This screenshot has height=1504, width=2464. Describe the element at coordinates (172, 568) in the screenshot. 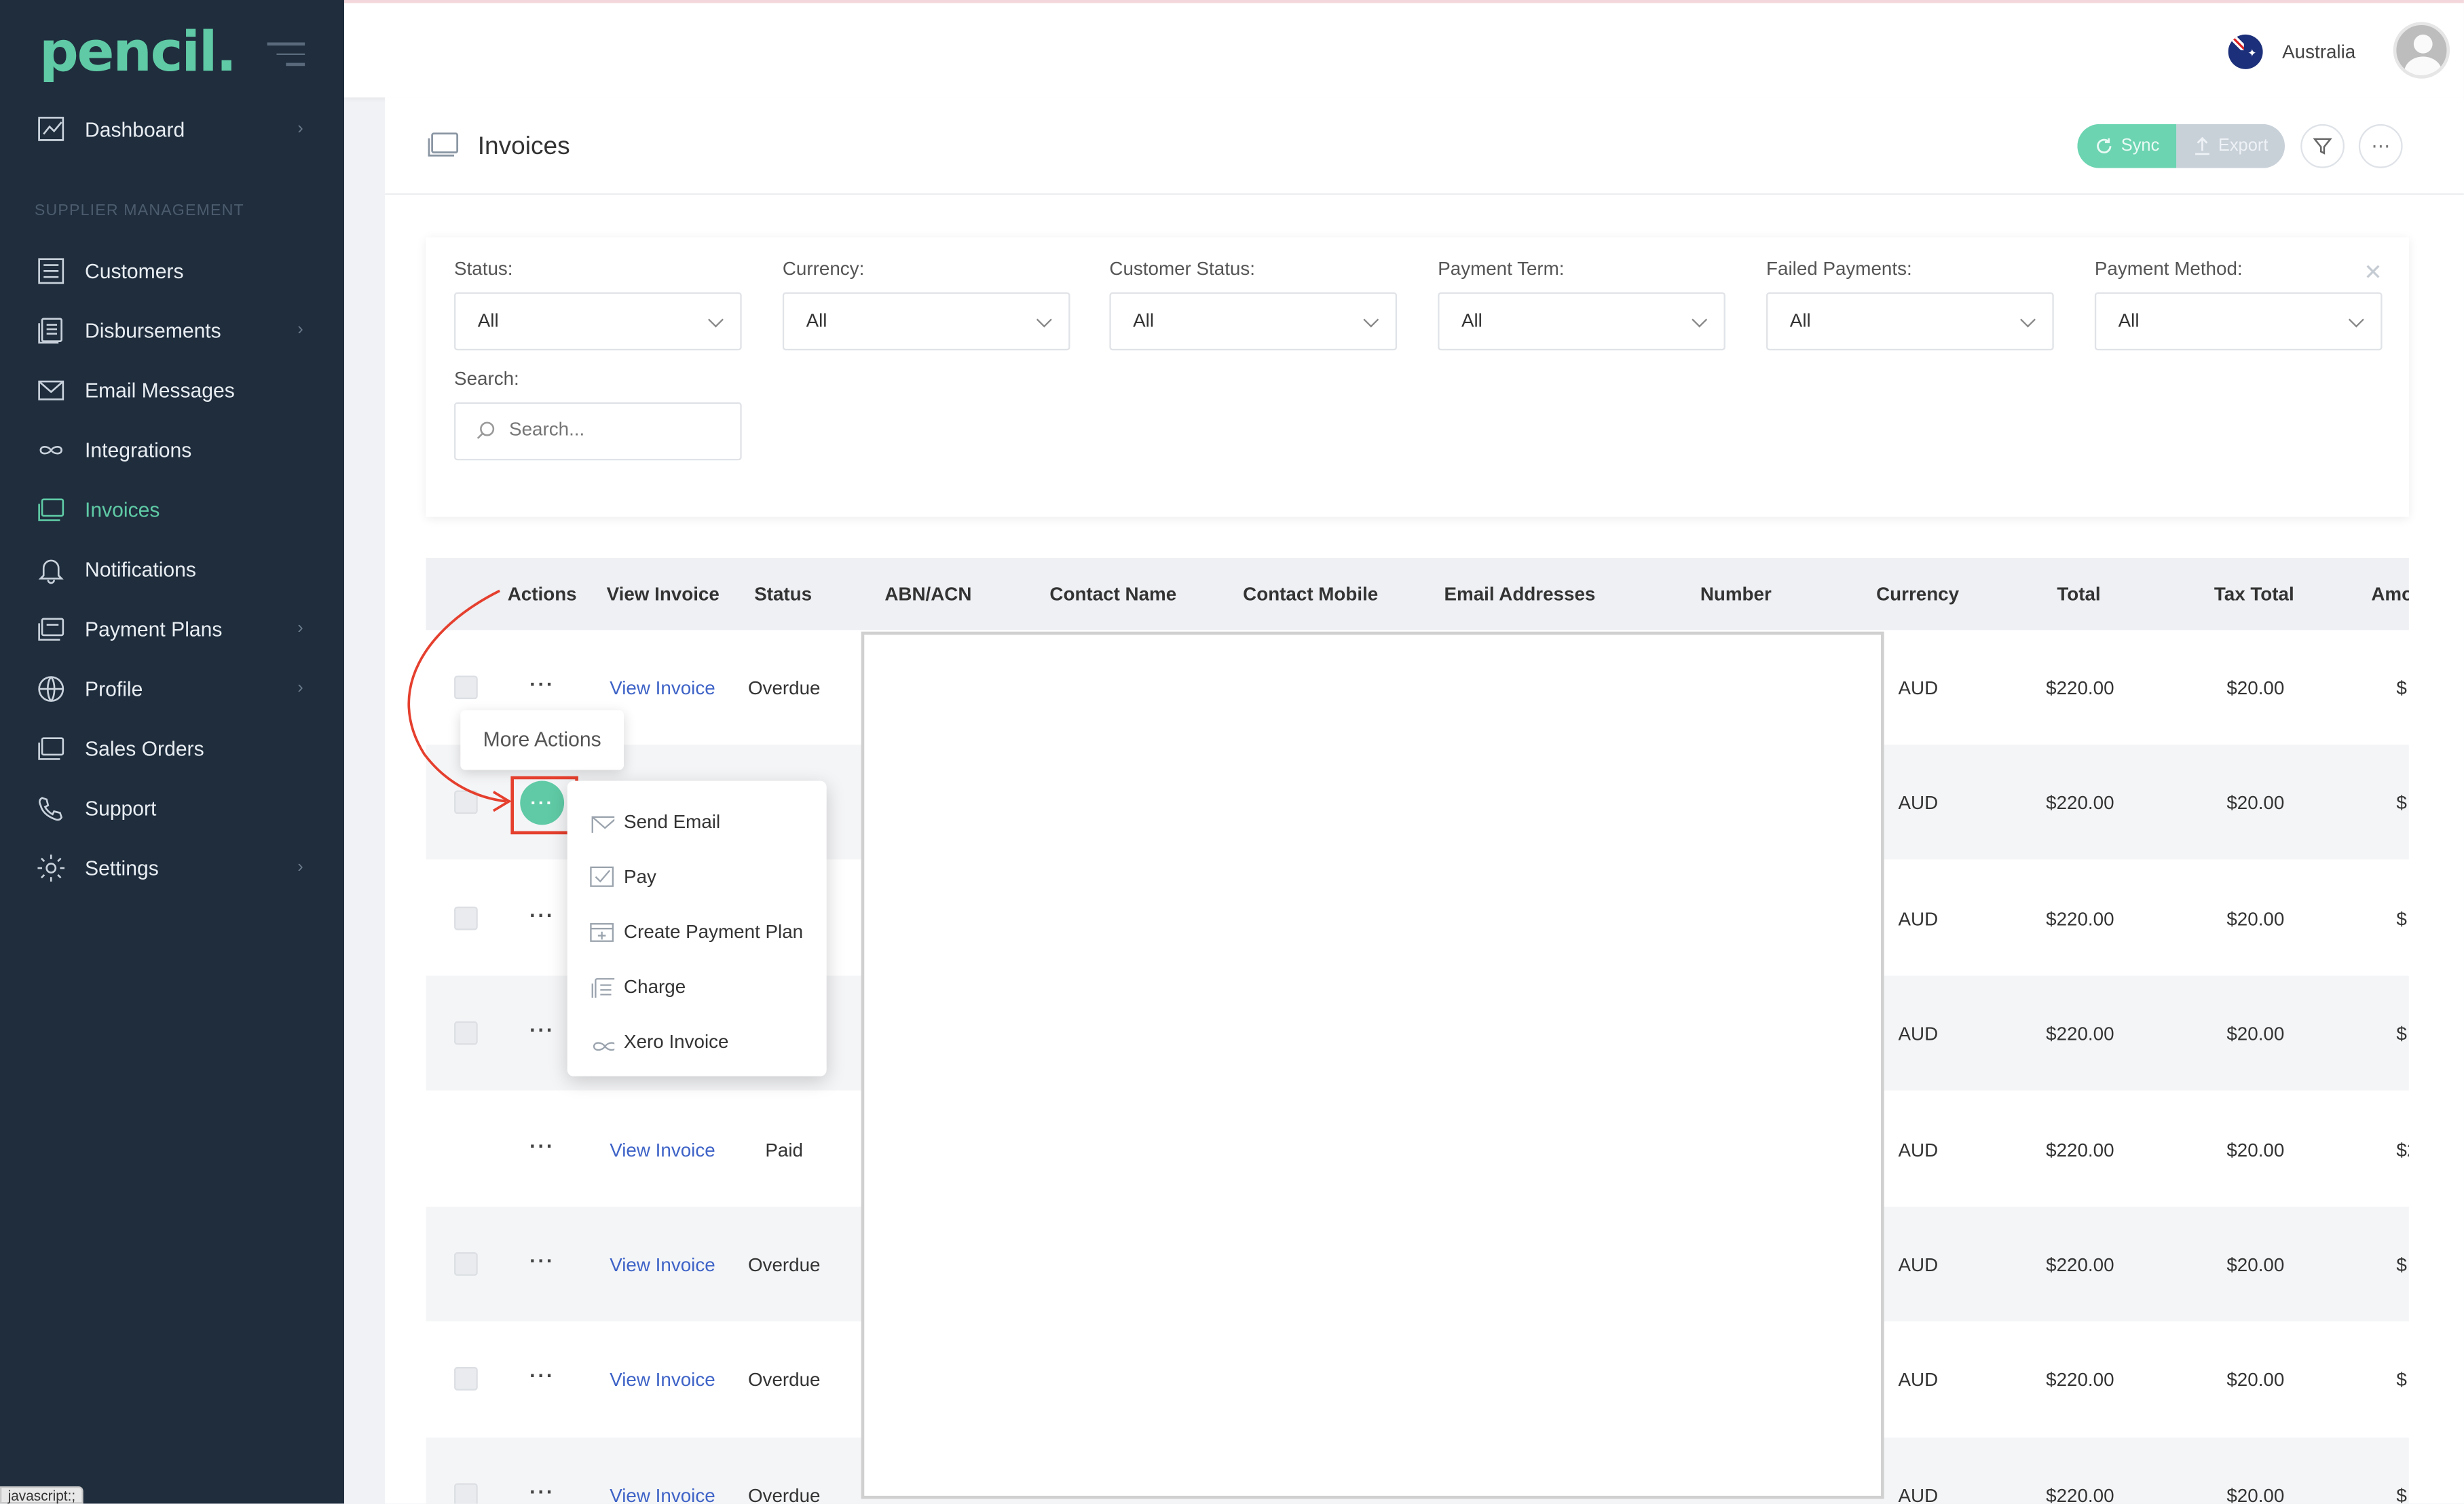

I see `sidebar-item-notifications: Notifications` at that location.